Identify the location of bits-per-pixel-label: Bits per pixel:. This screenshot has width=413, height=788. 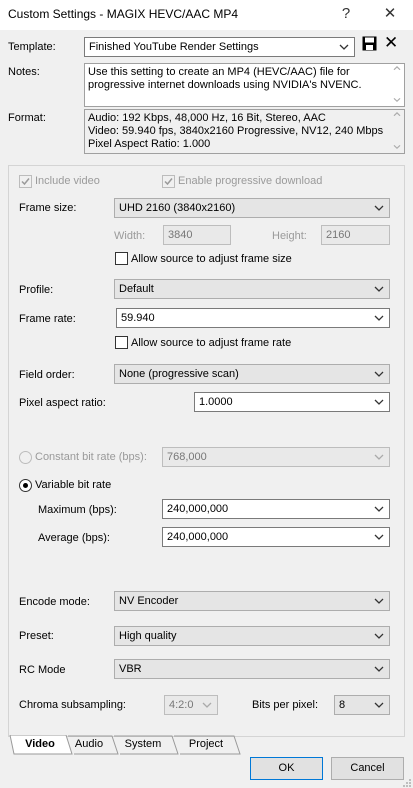
(285, 705).